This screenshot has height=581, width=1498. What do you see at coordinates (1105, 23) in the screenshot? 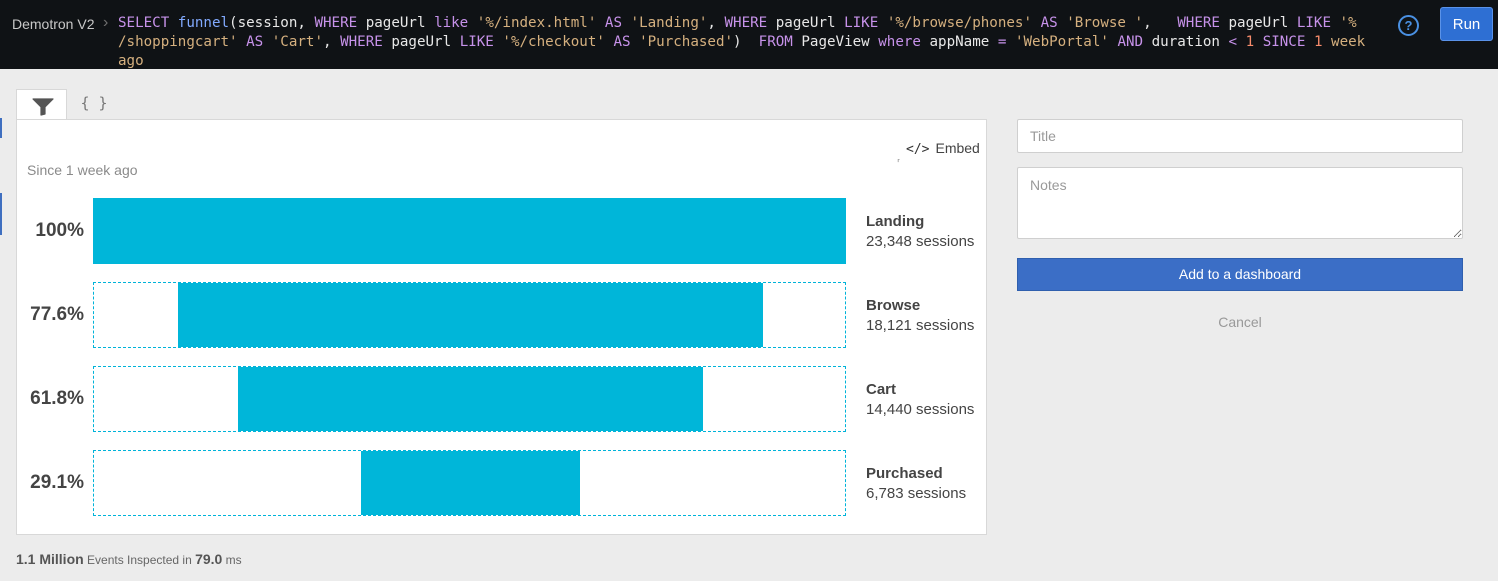
I see `query-token: 'Browse '` at bounding box center [1105, 23].